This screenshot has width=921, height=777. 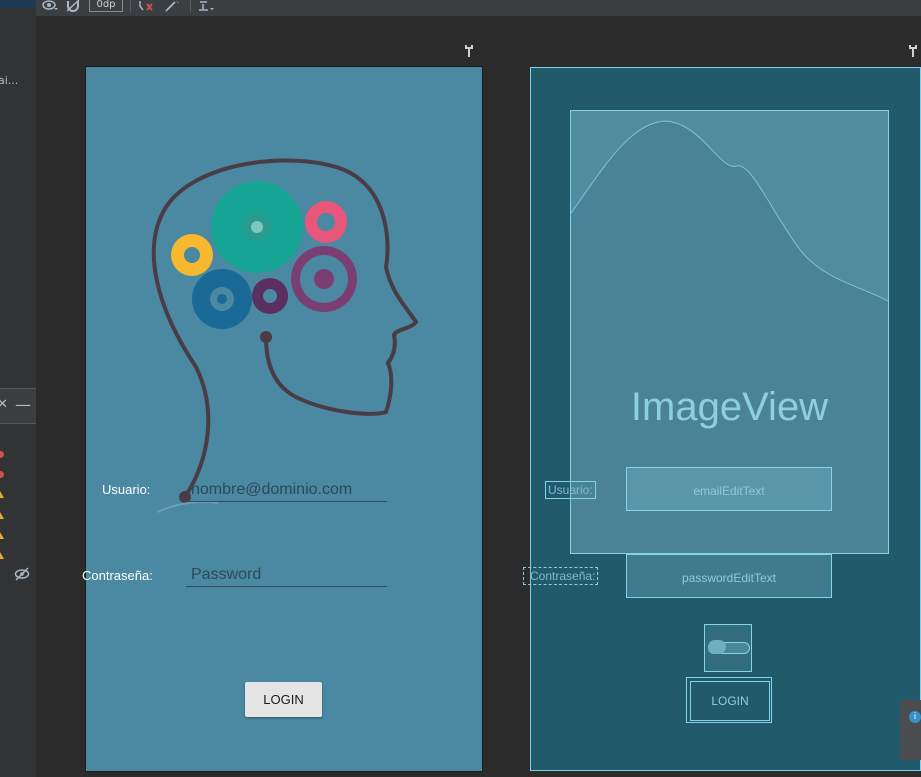 What do you see at coordinates (729, 407) in the screenshot?
I see `imageview-label: ImageView` at bounding box center [729, 407].